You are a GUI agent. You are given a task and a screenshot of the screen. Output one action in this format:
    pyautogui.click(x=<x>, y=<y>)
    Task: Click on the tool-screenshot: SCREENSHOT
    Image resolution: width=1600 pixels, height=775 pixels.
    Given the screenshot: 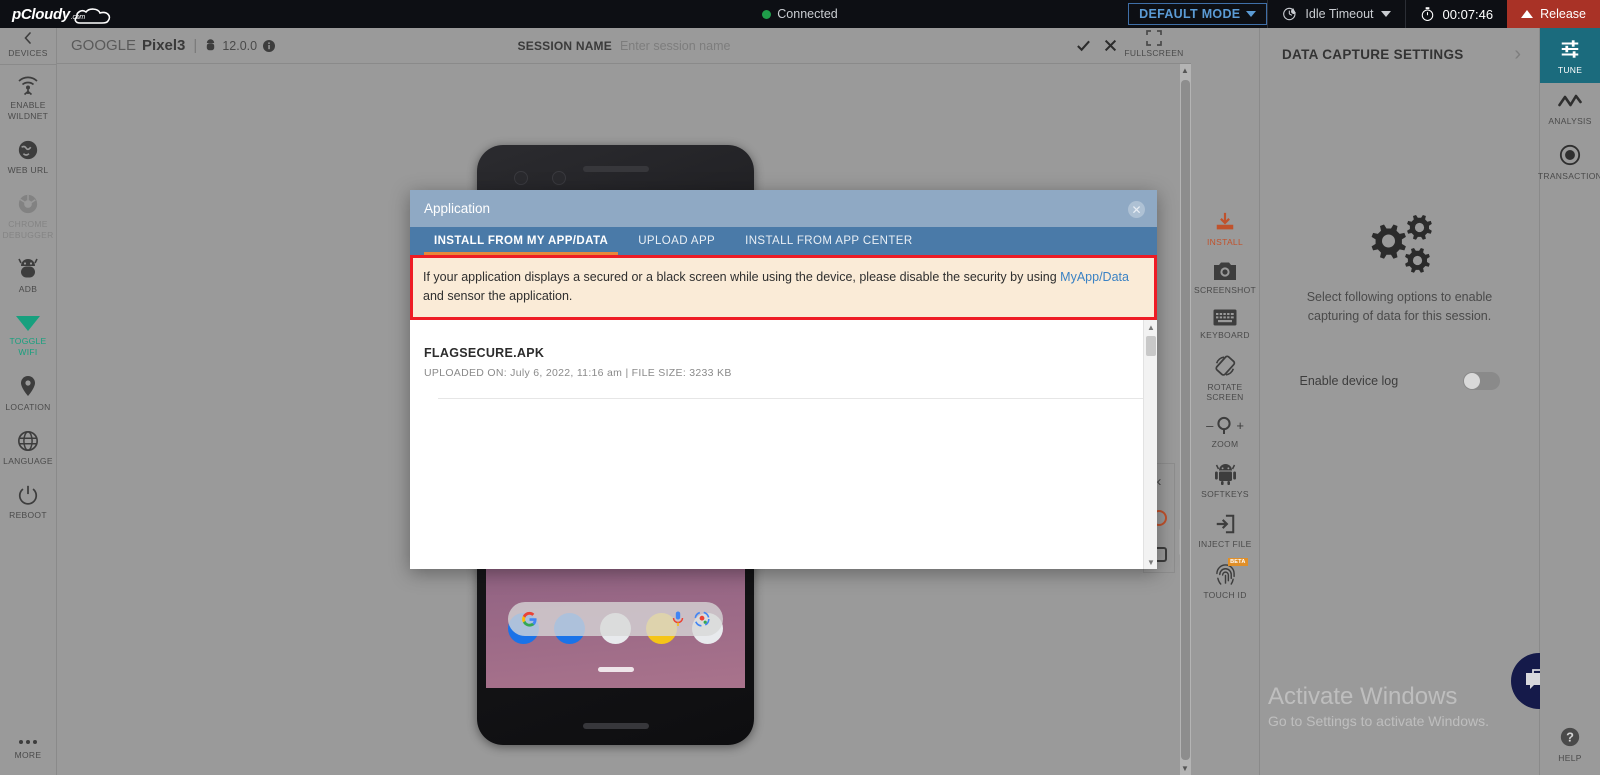 What is the action you would take?
    pyautogui.click(x=1225, y=278)
    